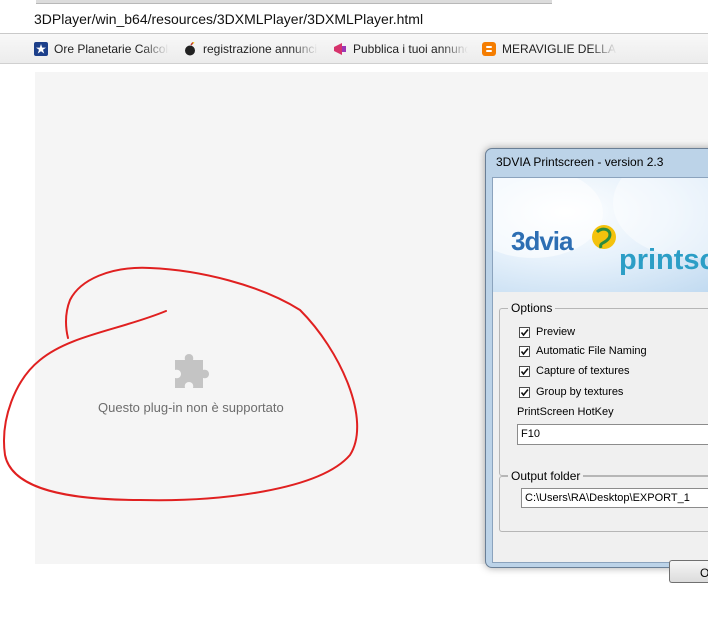  Describe the element at coordinates (194, 369) in the screenshot. I see `puzzle-piece-icon` at that location.